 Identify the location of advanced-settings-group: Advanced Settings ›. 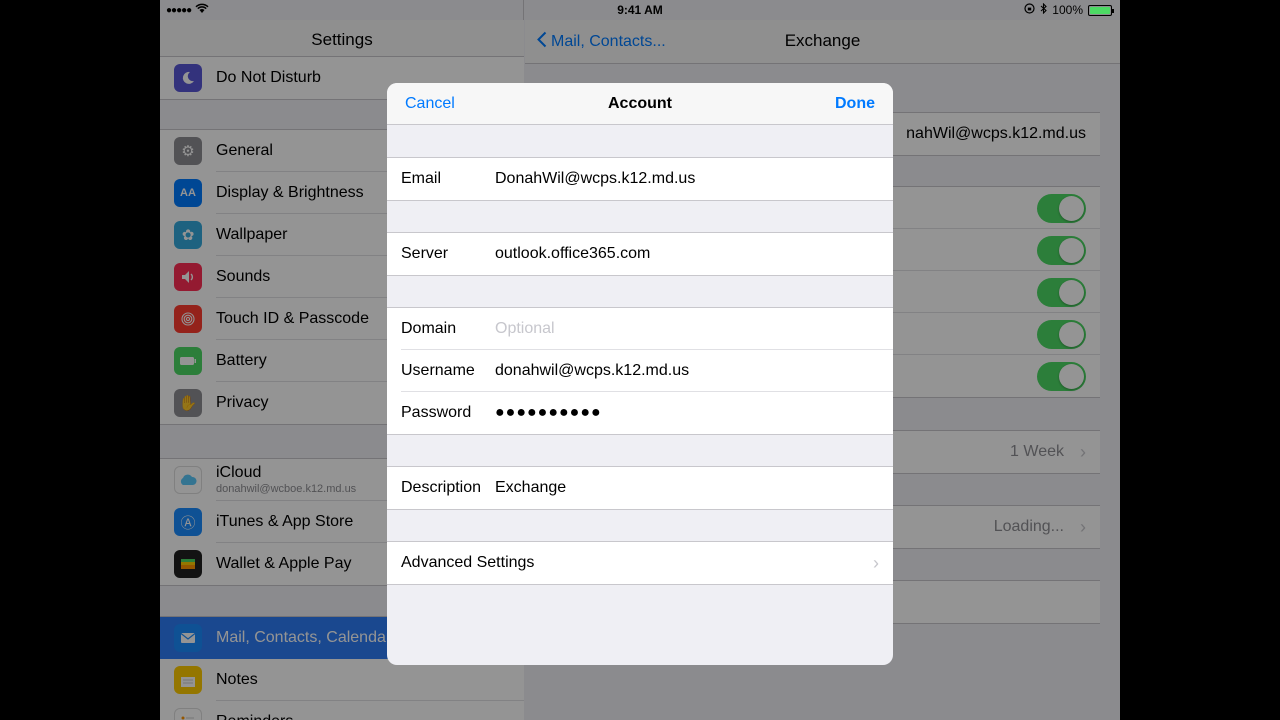
(640, 563).